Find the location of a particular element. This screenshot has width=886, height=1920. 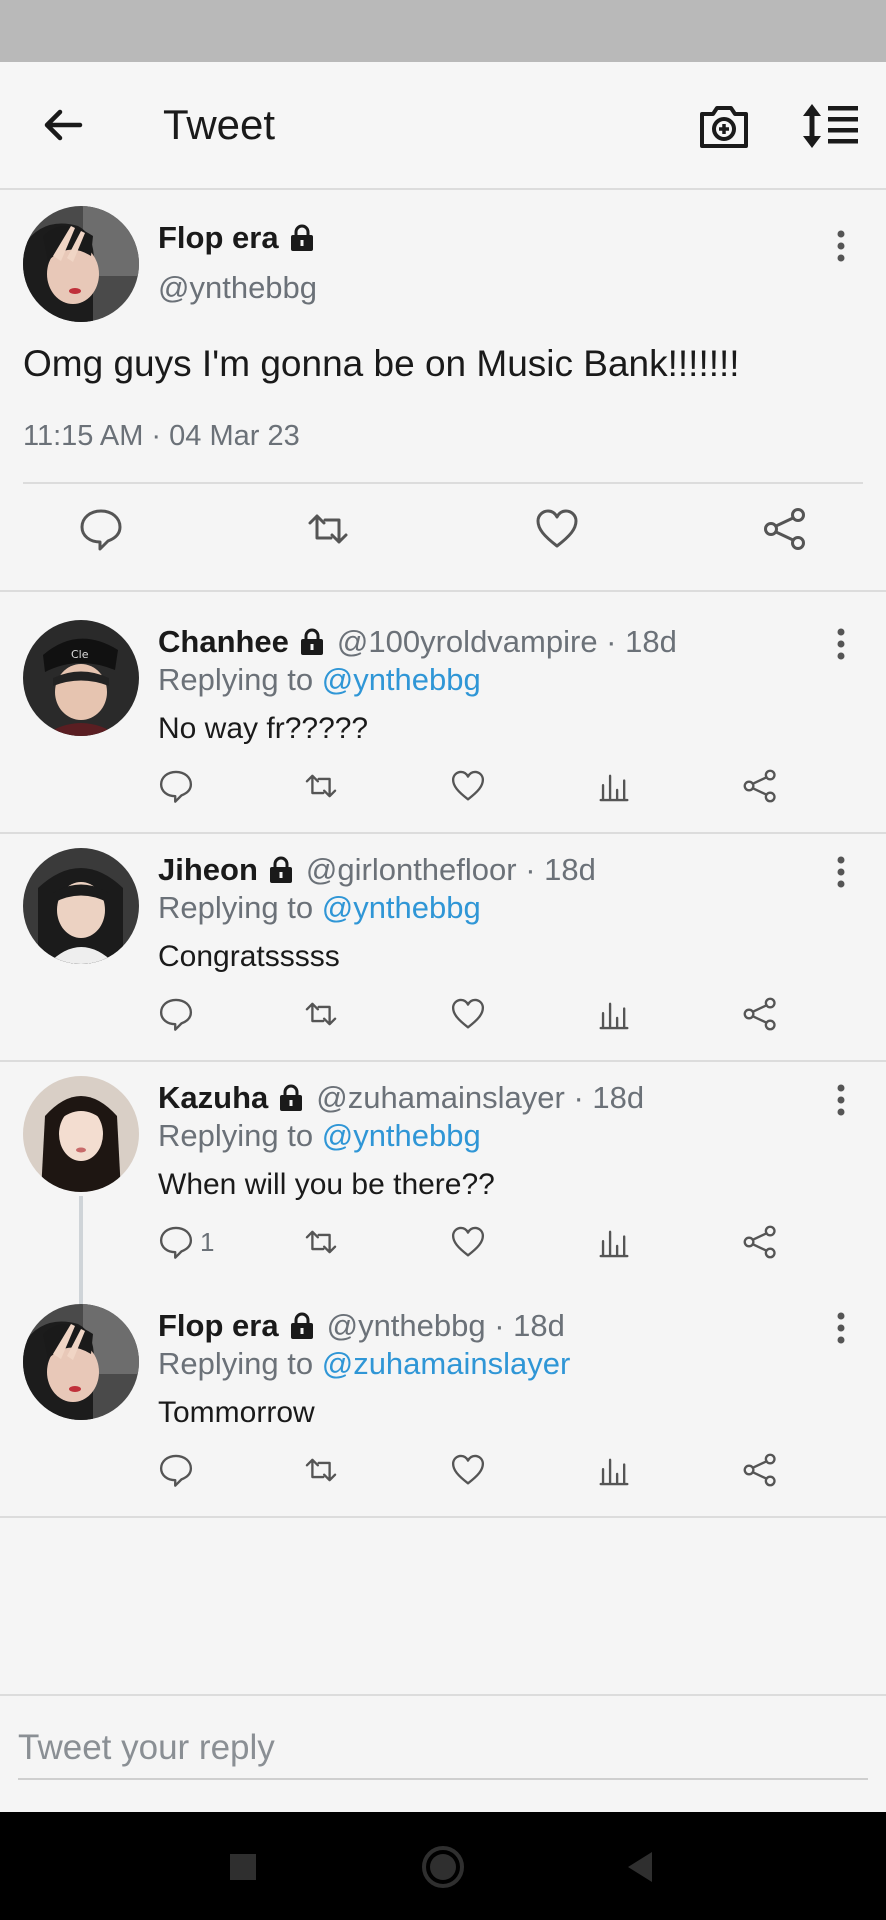

reply-text: No way fr????? is located at coordinates (263, 728).